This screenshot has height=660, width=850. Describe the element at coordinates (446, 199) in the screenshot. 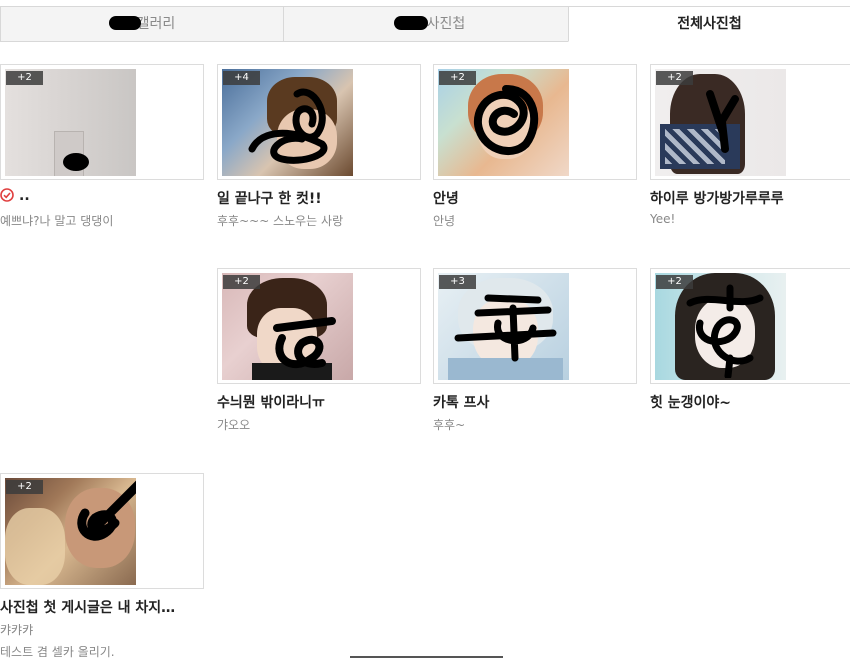

I see `album-title: 안녕` at that location.